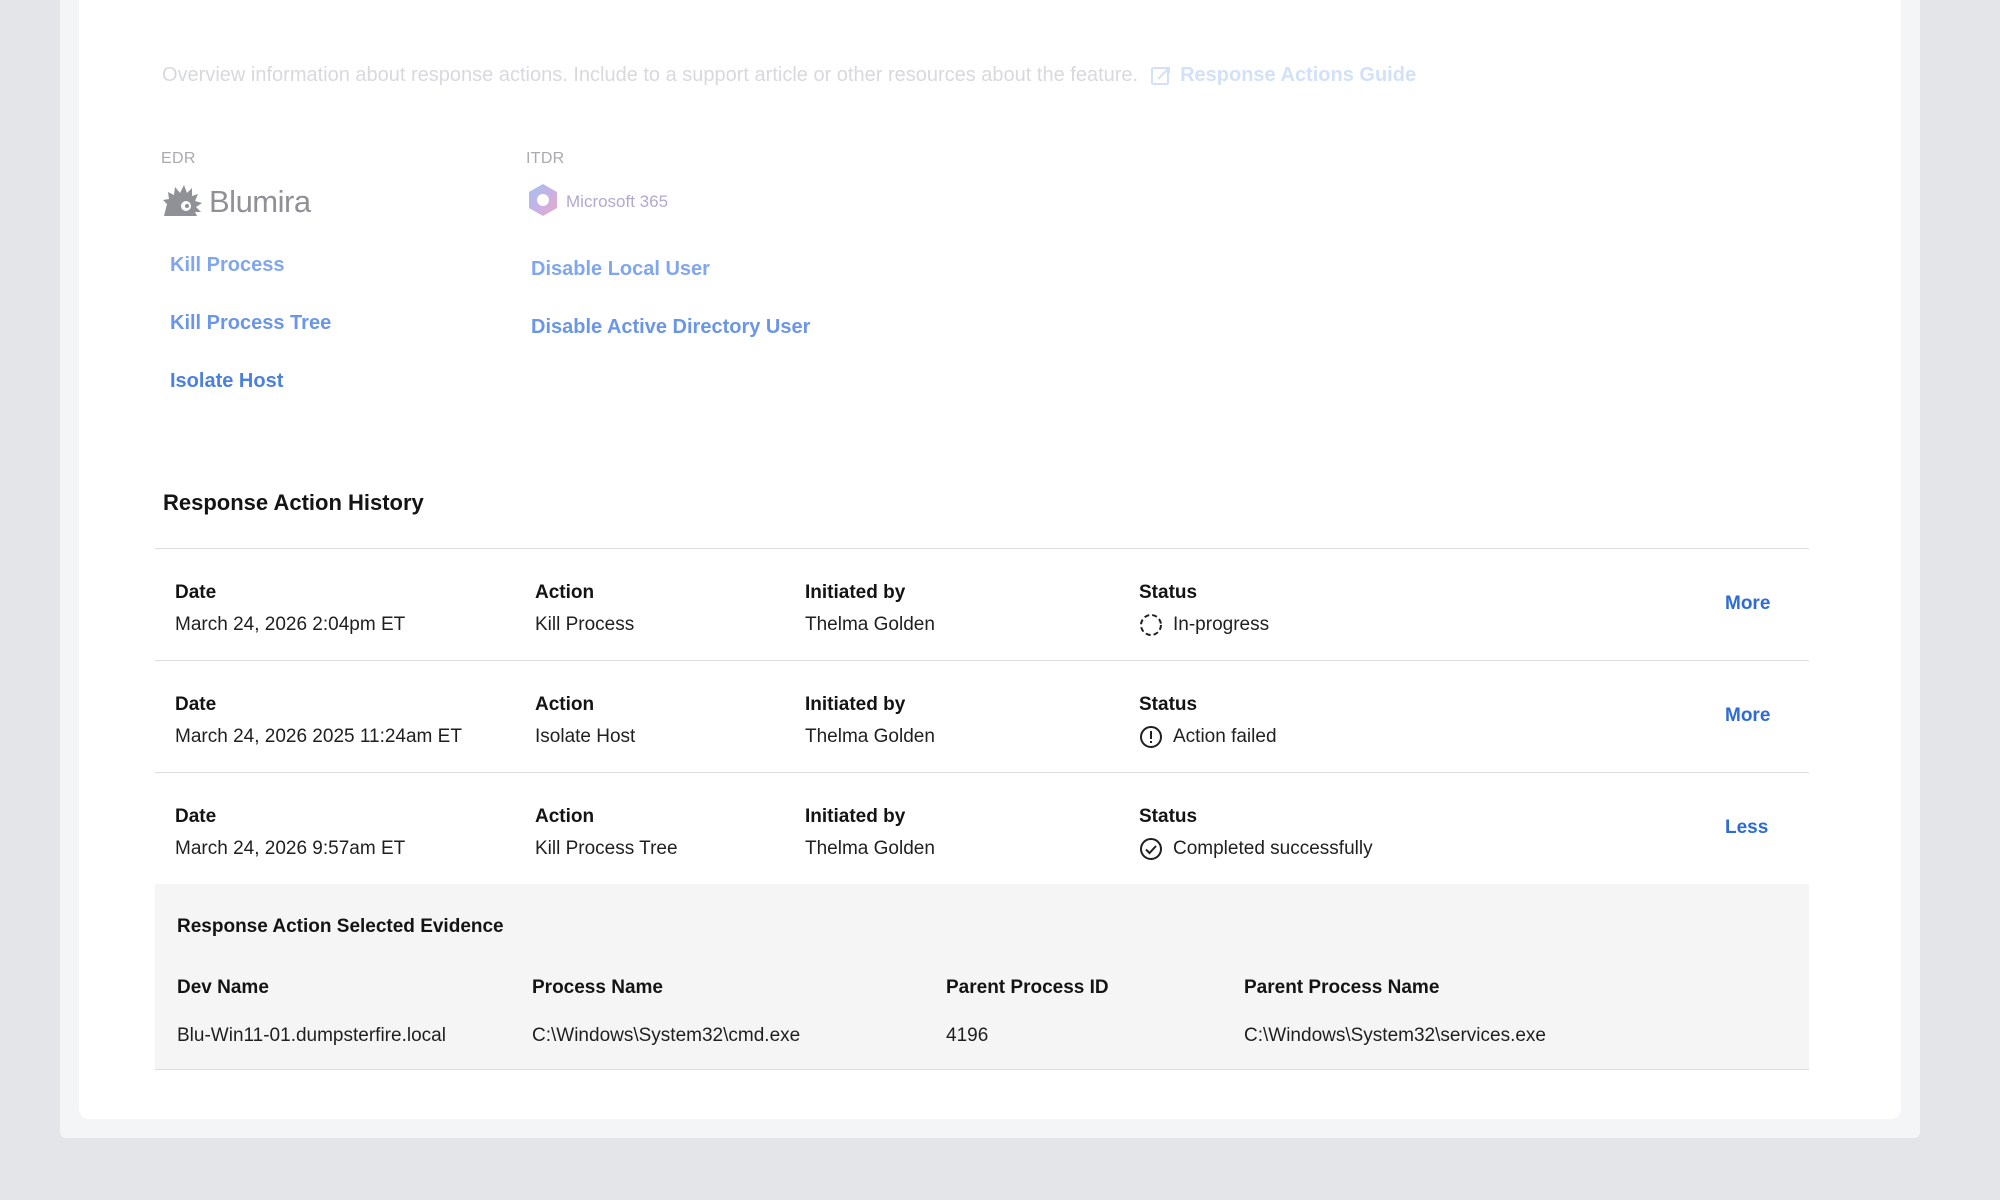 Image resolution: width=2000 pixels, height=1200 pixels. Describe the element at coordinates (311, 1035) in the screenshot. I see `dev-name-value: Blu-Win11-01.dumpsterfire.local` at that location.